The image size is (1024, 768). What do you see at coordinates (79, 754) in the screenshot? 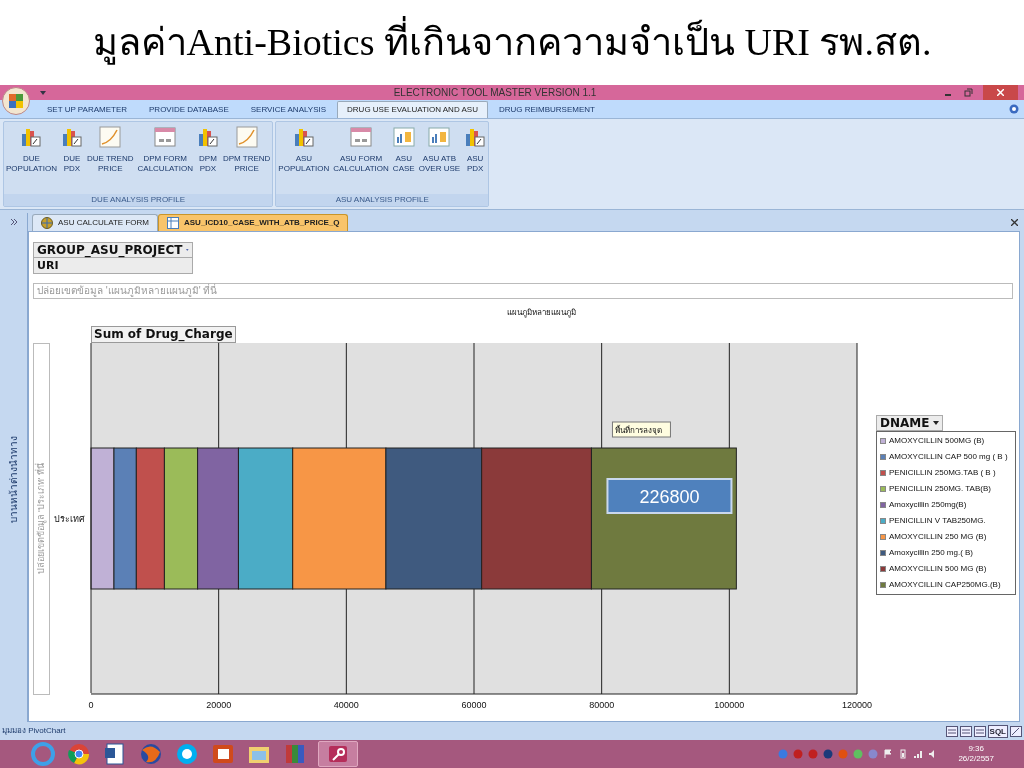
I see `wheel-icon` at bounding box center [79, 754].